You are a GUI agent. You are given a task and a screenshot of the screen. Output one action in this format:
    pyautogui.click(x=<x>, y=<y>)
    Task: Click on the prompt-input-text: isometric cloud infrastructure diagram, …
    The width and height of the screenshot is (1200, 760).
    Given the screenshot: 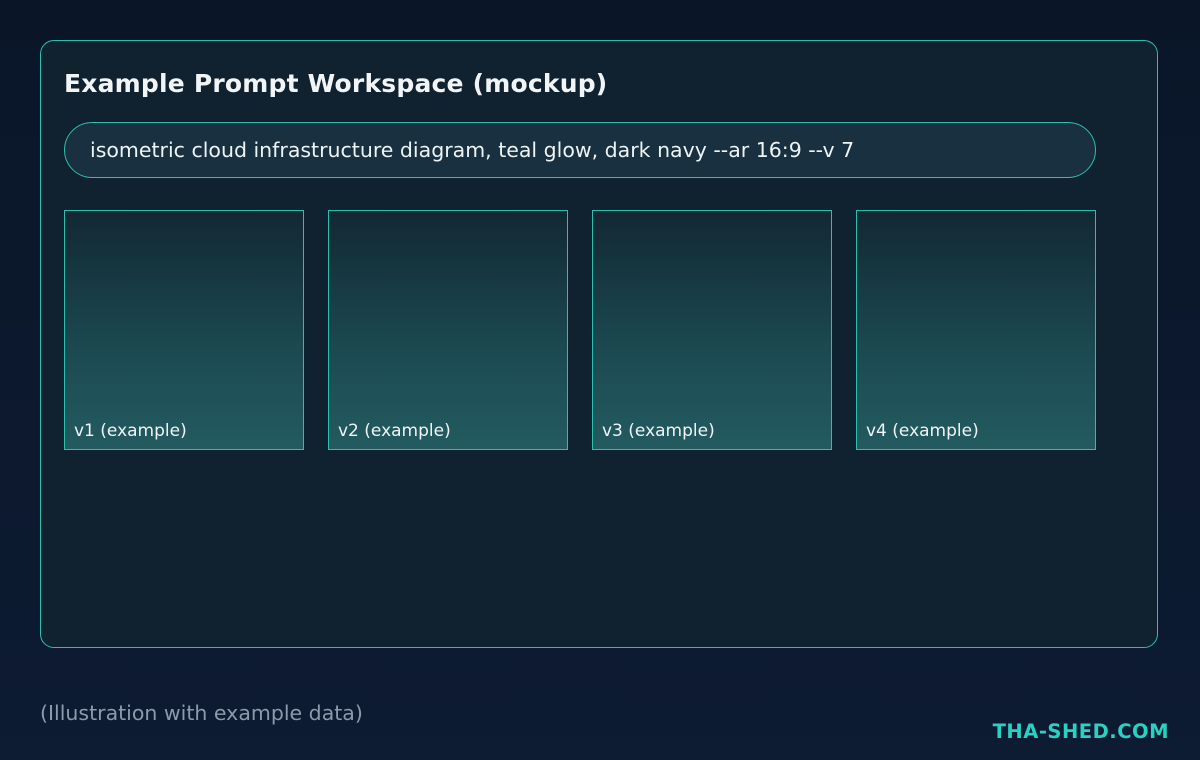 What is the action you would take?
    pyautogui.click(x=472, y=150)
    